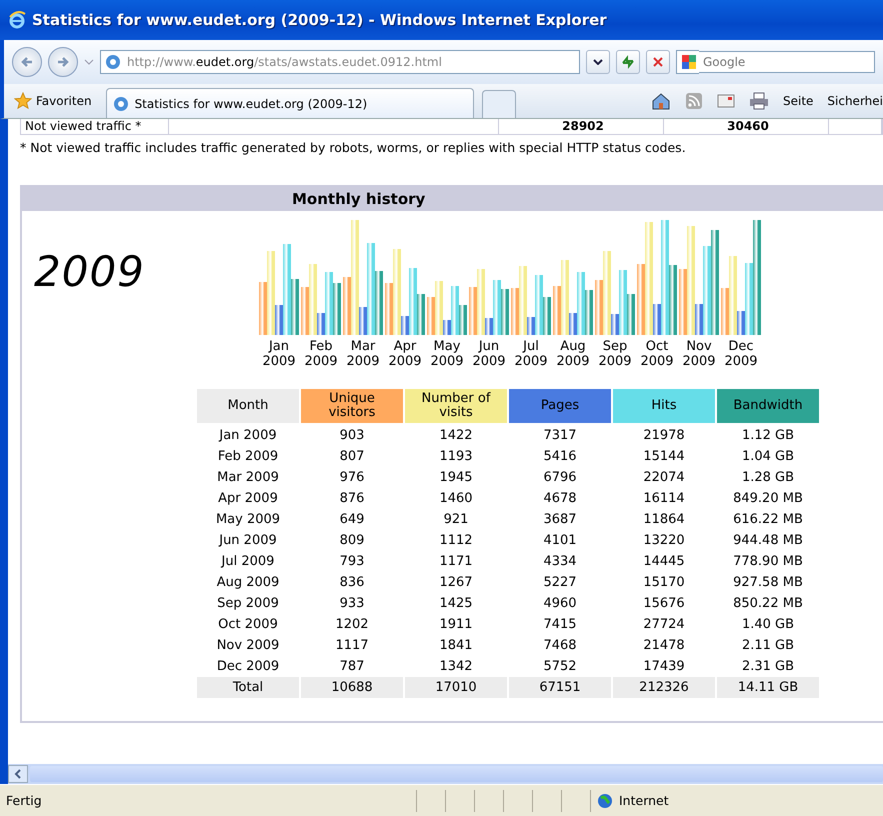 The image size is (883, 816). Describe the element at coordinates (456, 604) in the screenshot. I see `table-cell-text: 1425` at that location.